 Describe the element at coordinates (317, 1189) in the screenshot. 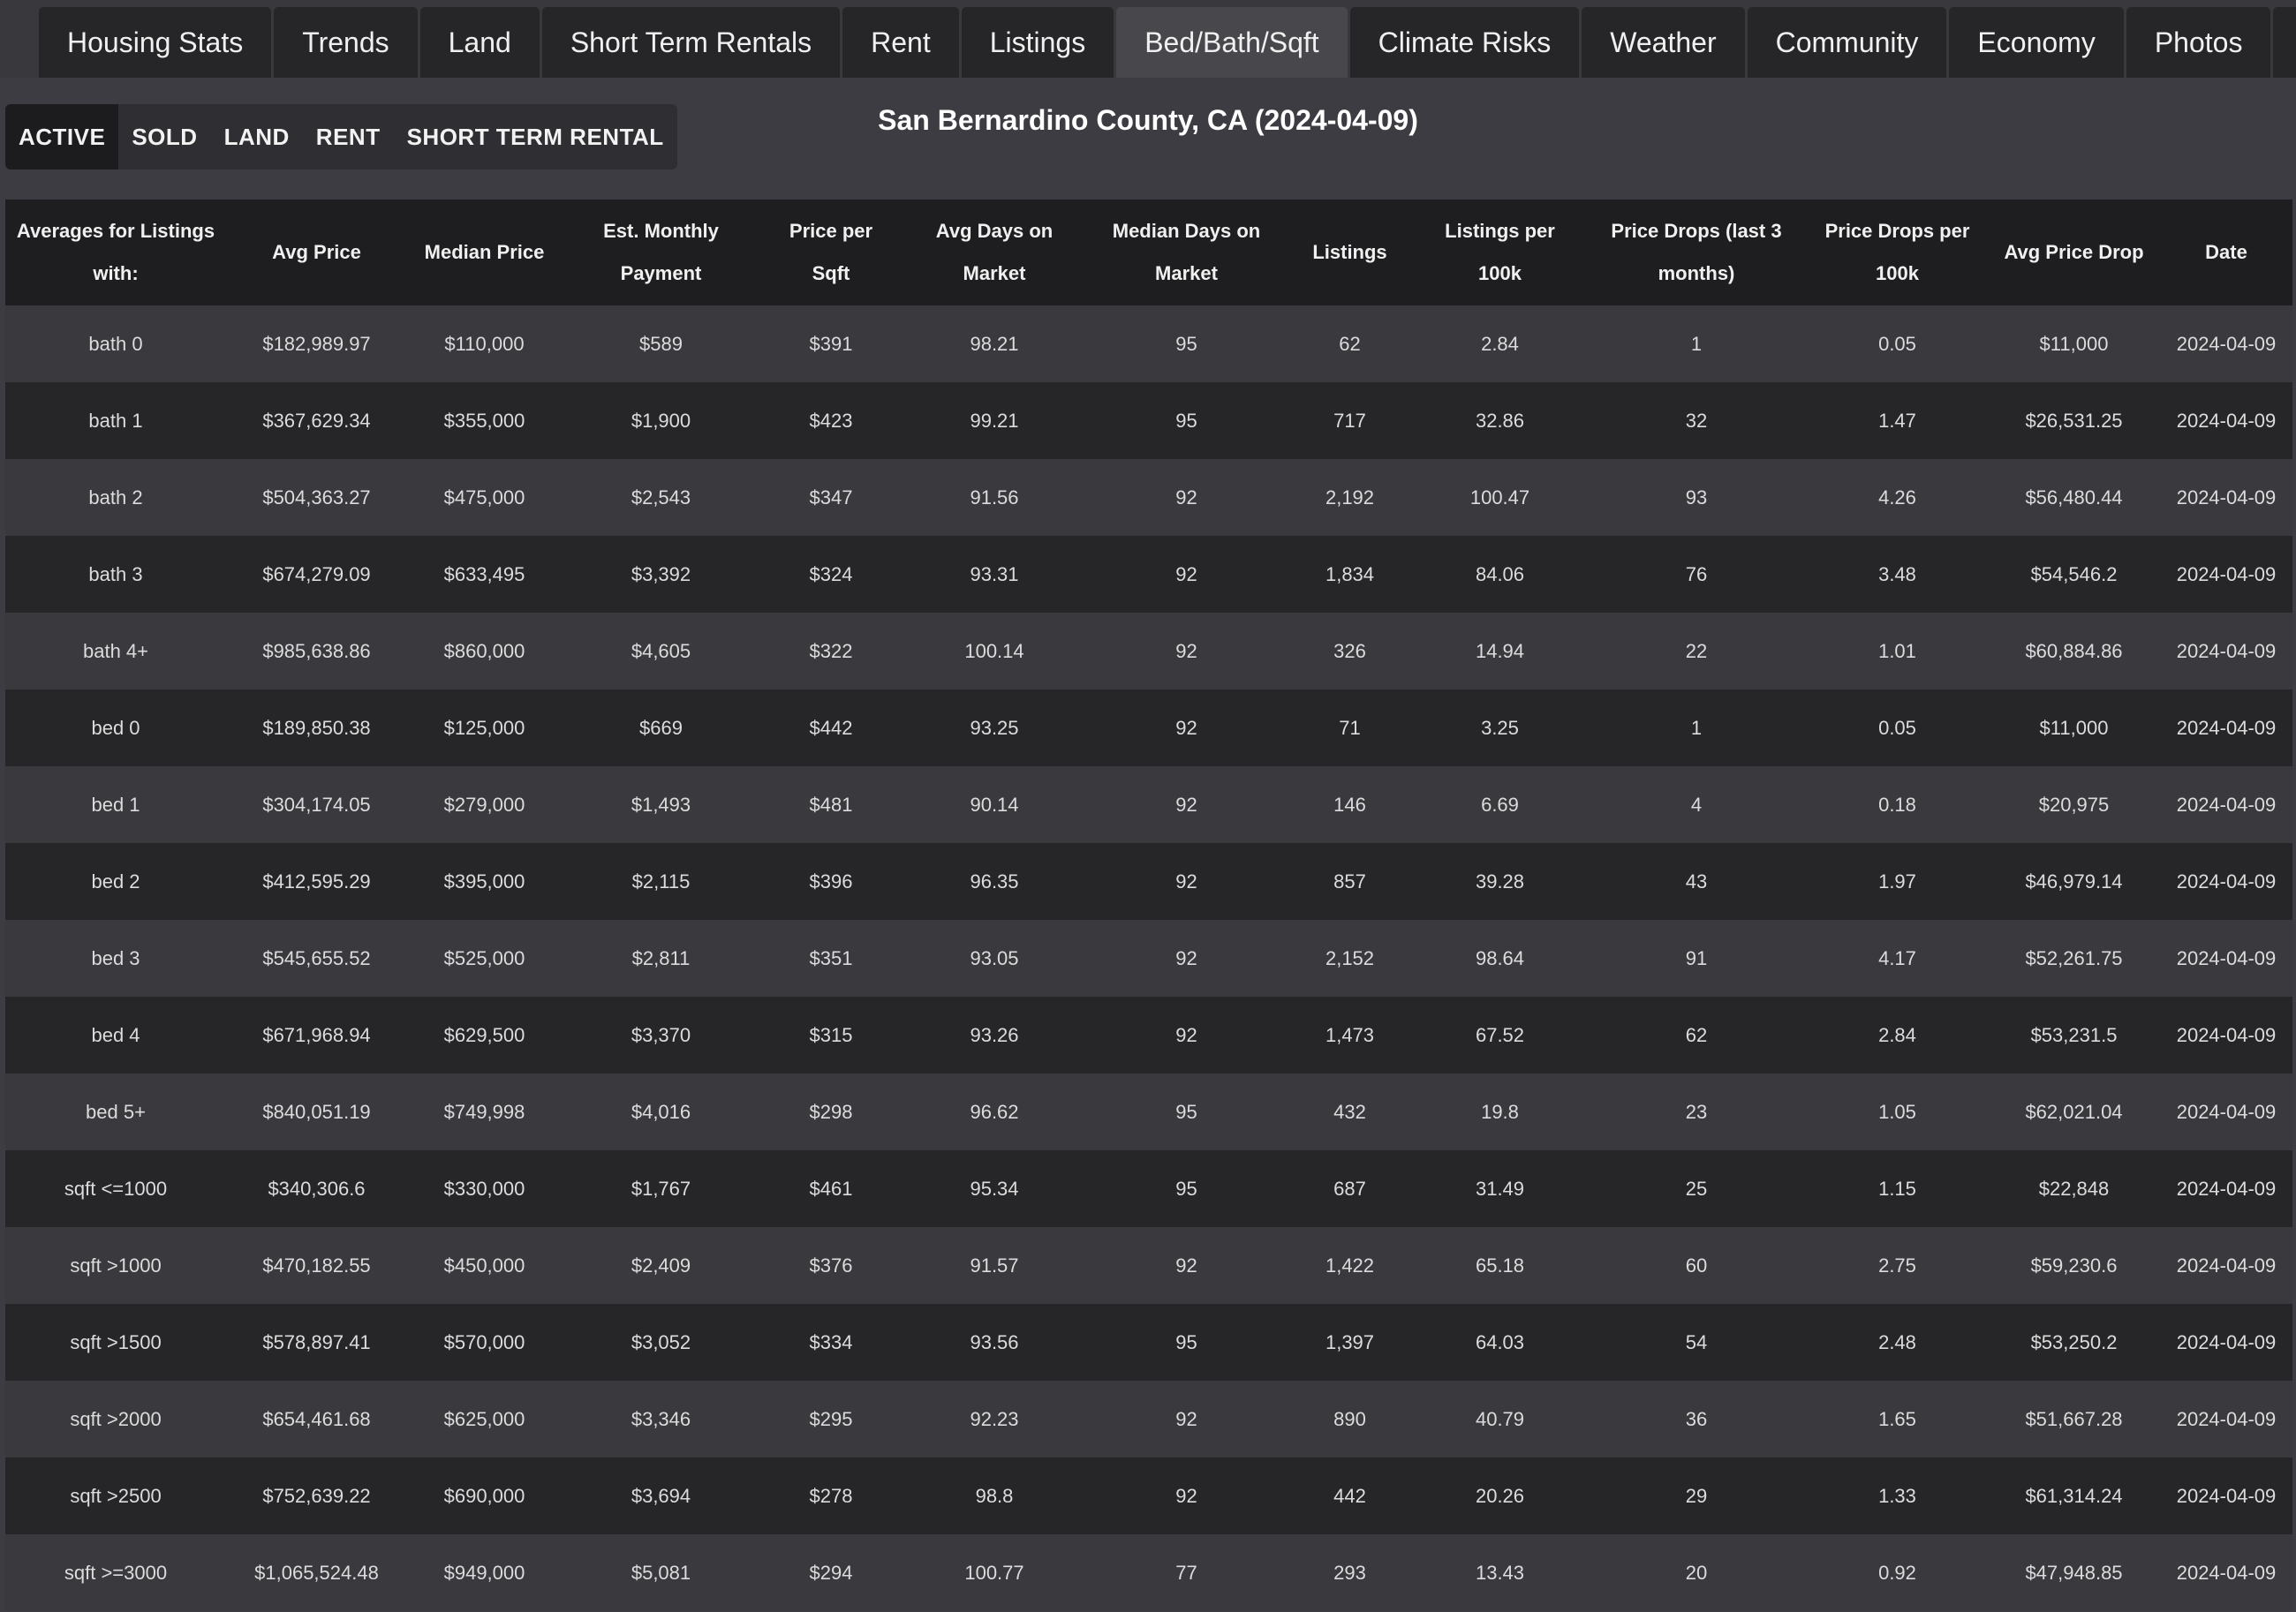

I see `cell-avg-price: $340,306.6` at that location.